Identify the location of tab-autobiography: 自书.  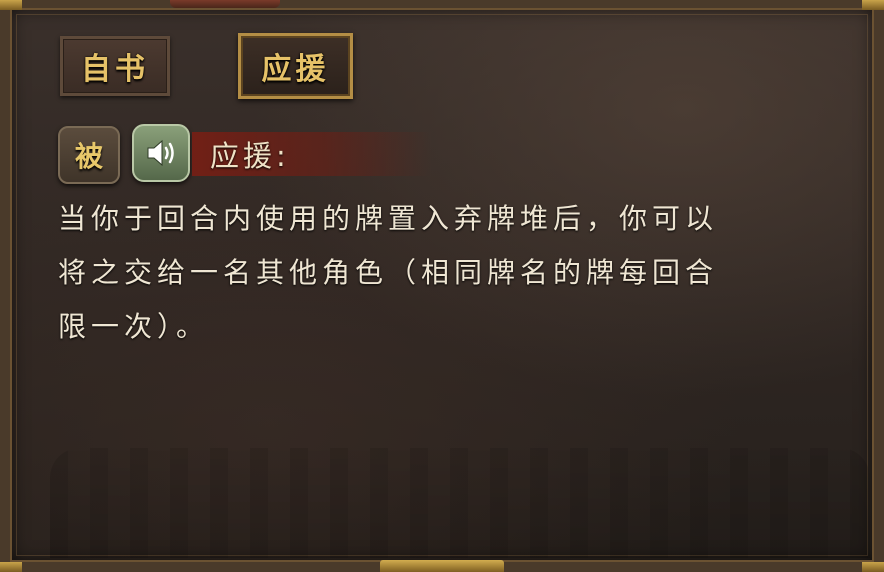
(115, 66).